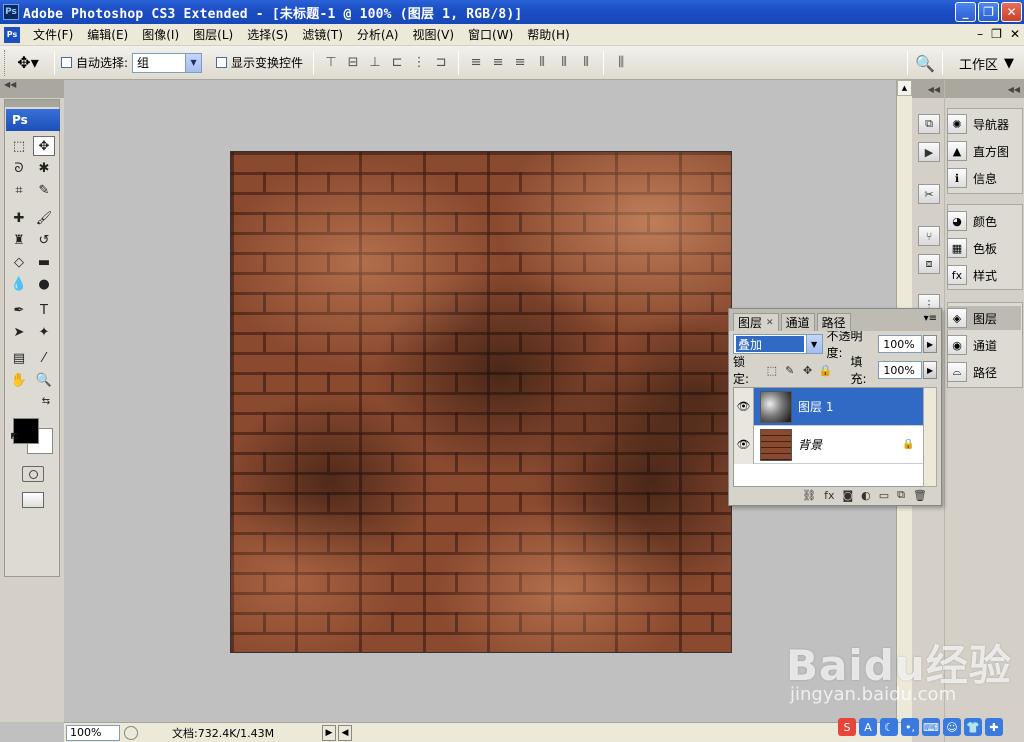 This screenshot has height=742, width=1024. What do you see at coordinates (929, 194) in the screenshot?
I see `tool-presets-icon: ✂` at bounding box center [929, 194].